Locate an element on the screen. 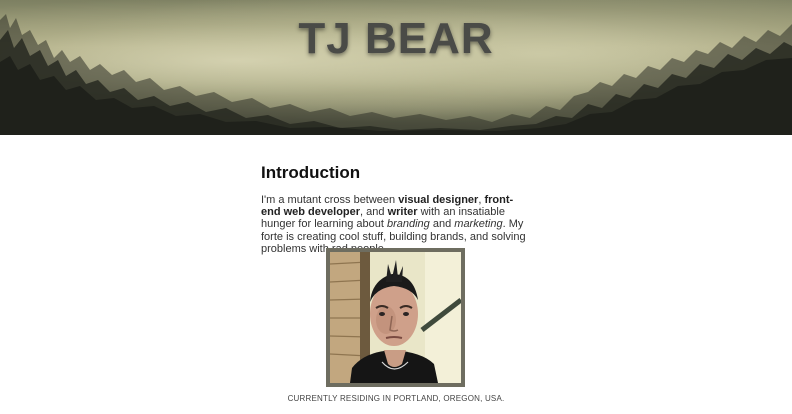 The image size is (792, 414). portrait-image is located at coordinates (395, 317).